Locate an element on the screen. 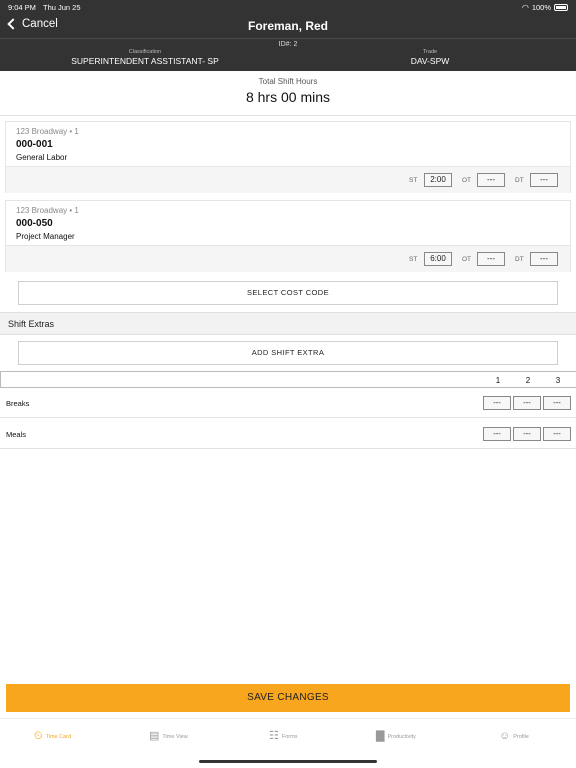  header-divider is located at coordinates (288, 38).